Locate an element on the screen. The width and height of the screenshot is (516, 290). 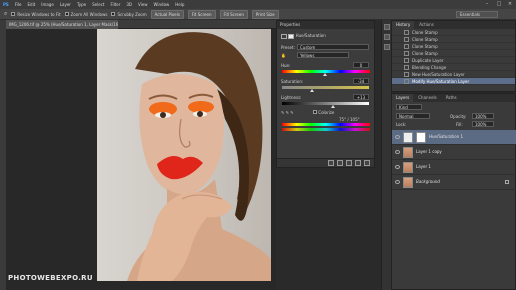
visibility-toggle-icon is located at coordinates (358, 163).